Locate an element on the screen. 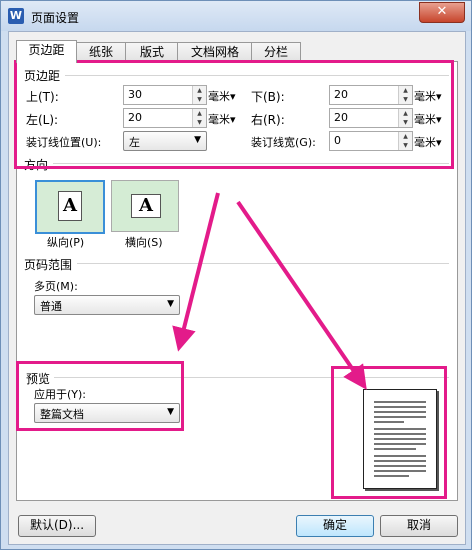 The height and width of the screenshot is (550, 472). annotation-arrows is located at coordinates (269, 291).